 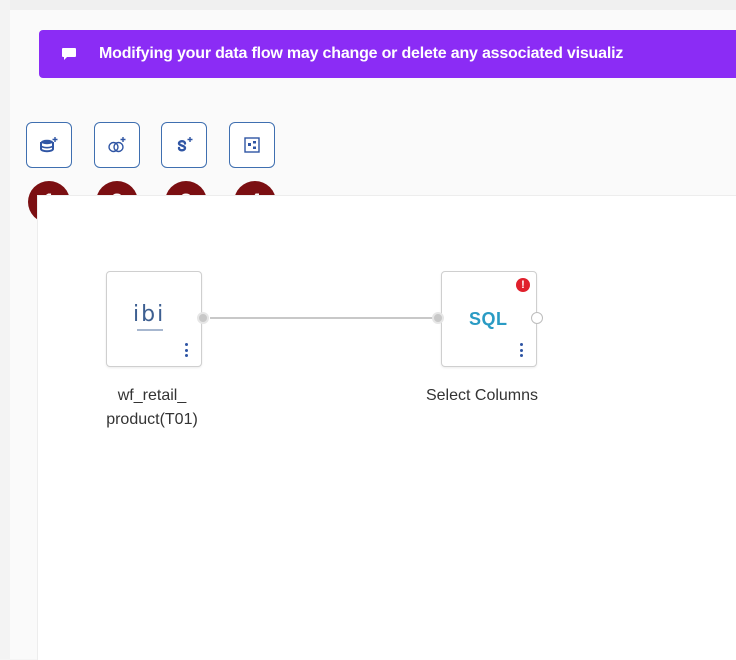 I want to click on sql-node-input-port, so click(x=438, y=318).